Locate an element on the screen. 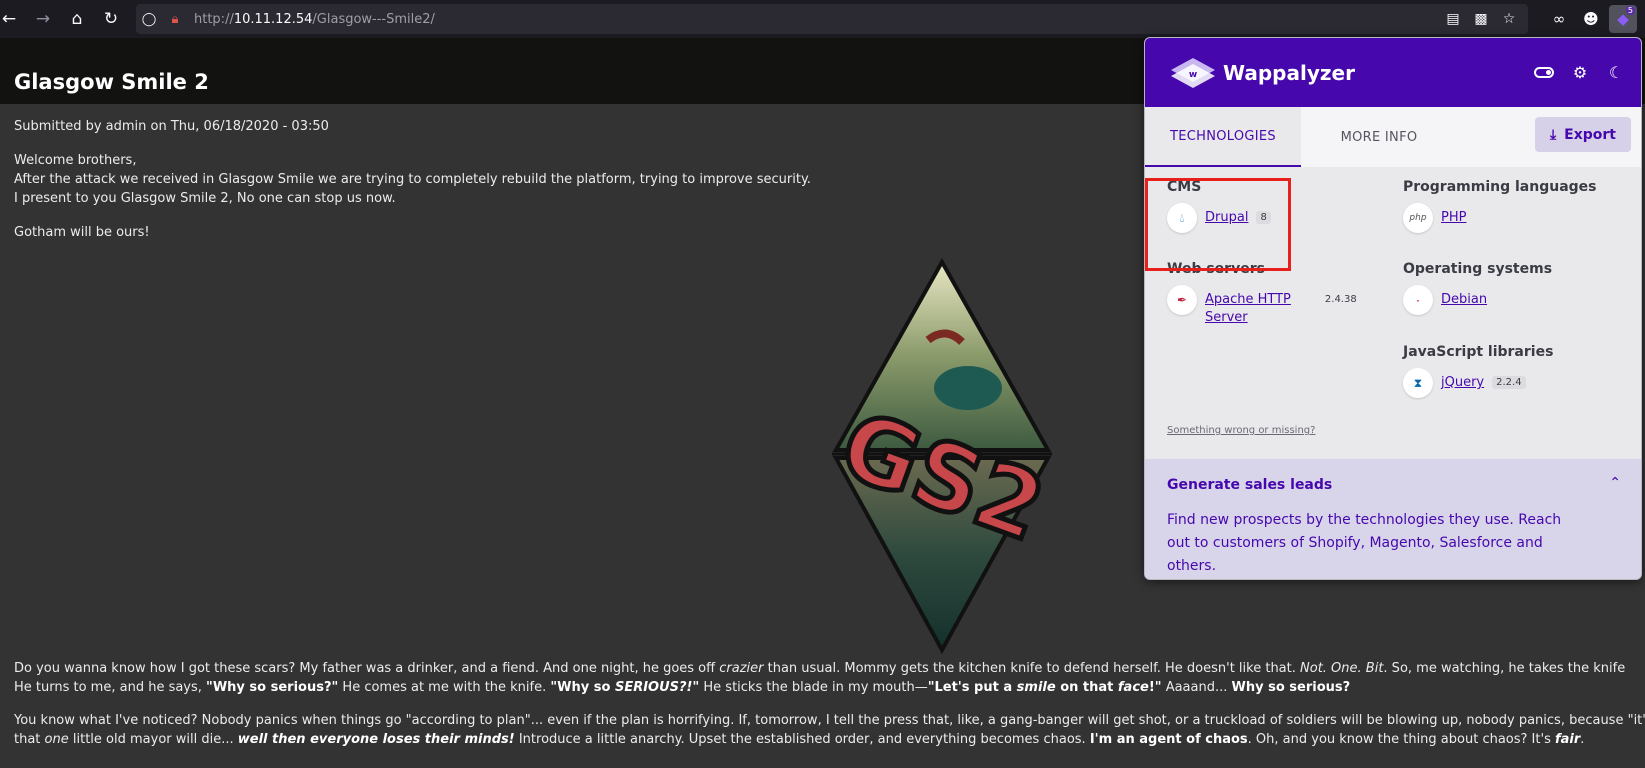 The image size is (1645, 768). download-icon: ⤓ is located at coordinates (1553, 134).